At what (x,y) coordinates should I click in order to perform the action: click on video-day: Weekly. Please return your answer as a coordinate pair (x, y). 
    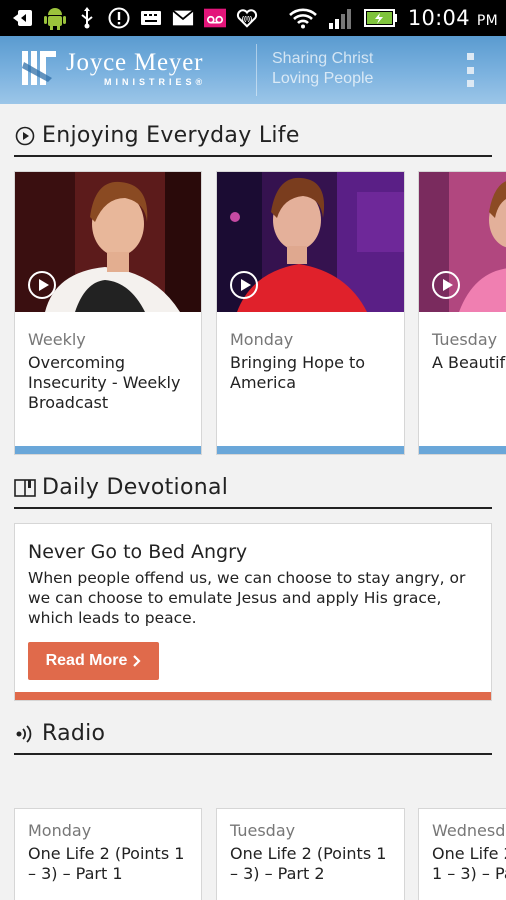
    Looking at the image, I should click on (57, 339).